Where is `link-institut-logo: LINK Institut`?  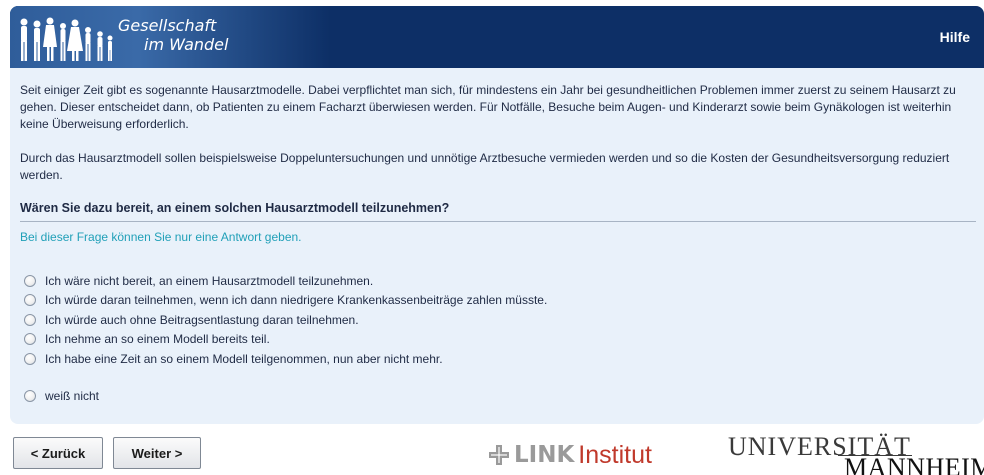 link-institut-logo: LINK Institut is located at coordinates (570, 455).